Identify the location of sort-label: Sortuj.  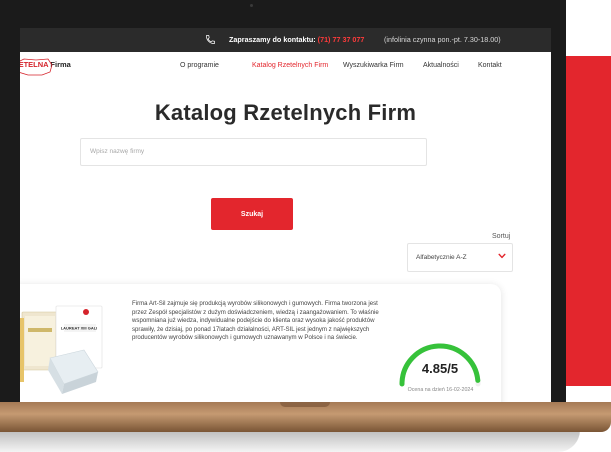
(501, 236).